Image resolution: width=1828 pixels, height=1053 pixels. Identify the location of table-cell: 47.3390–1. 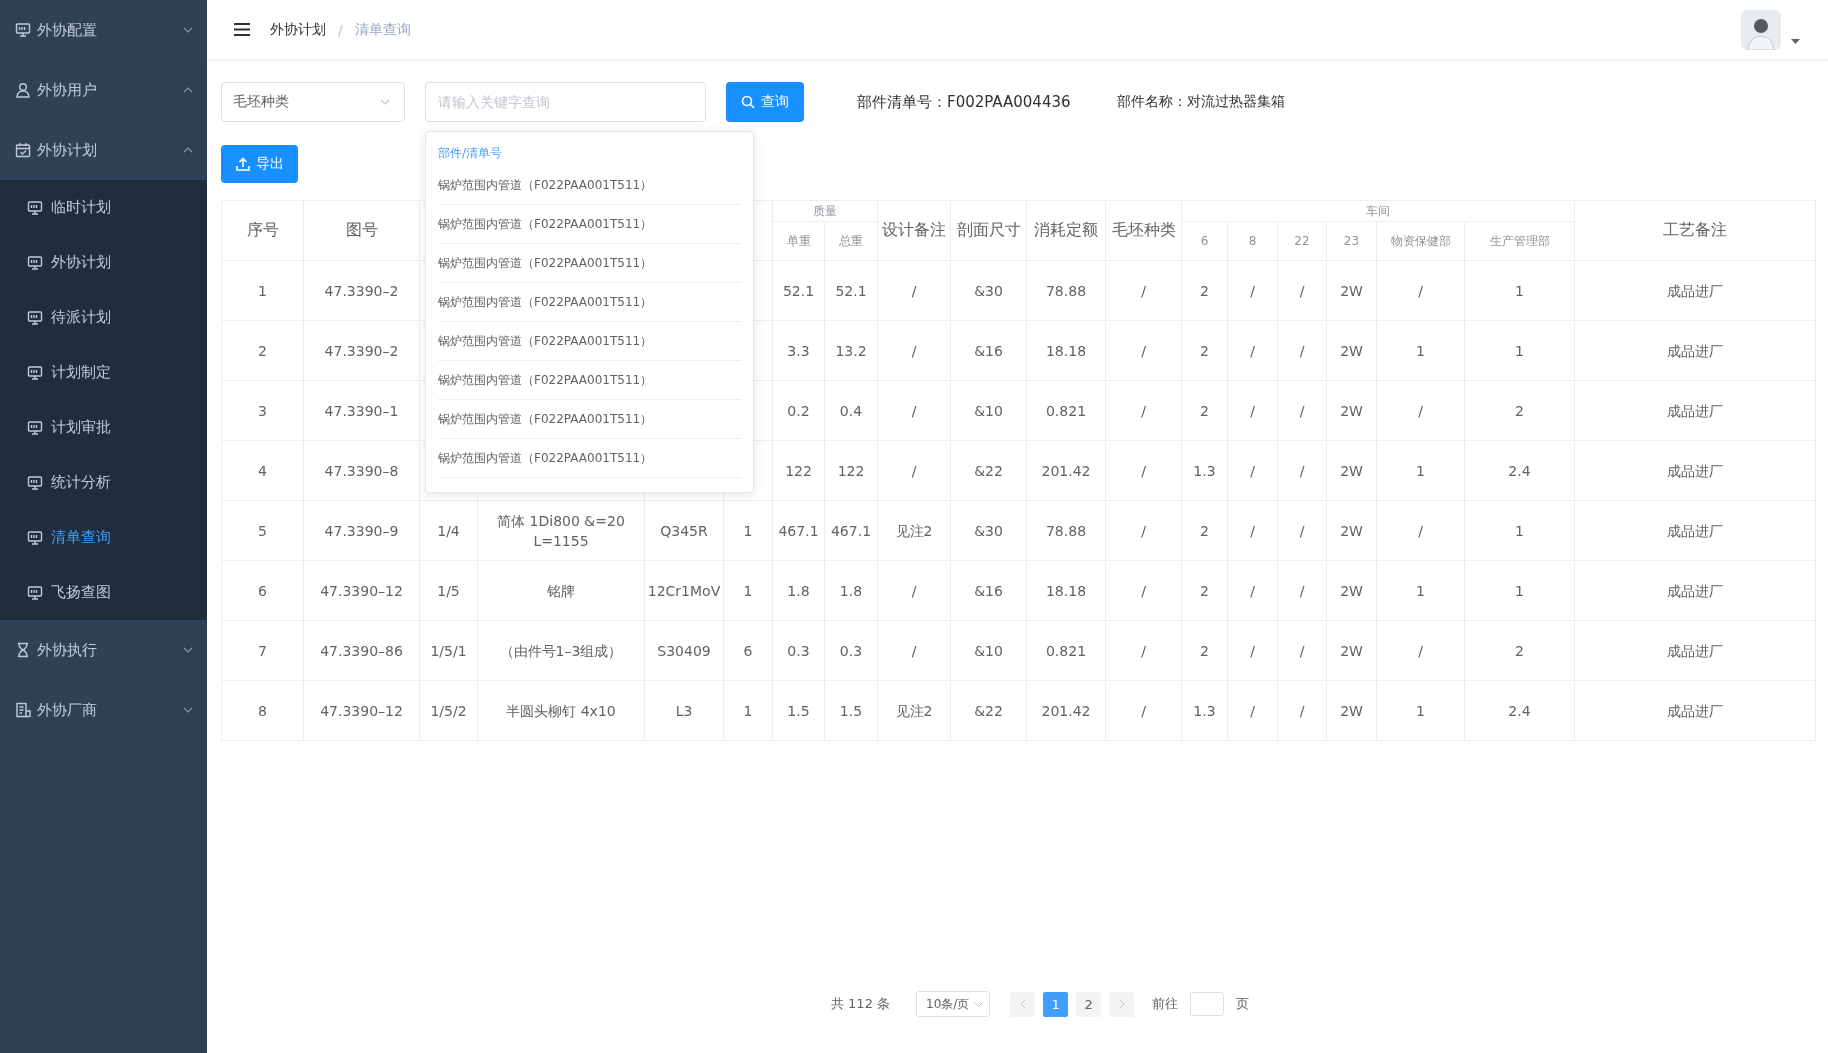
(362, 411).